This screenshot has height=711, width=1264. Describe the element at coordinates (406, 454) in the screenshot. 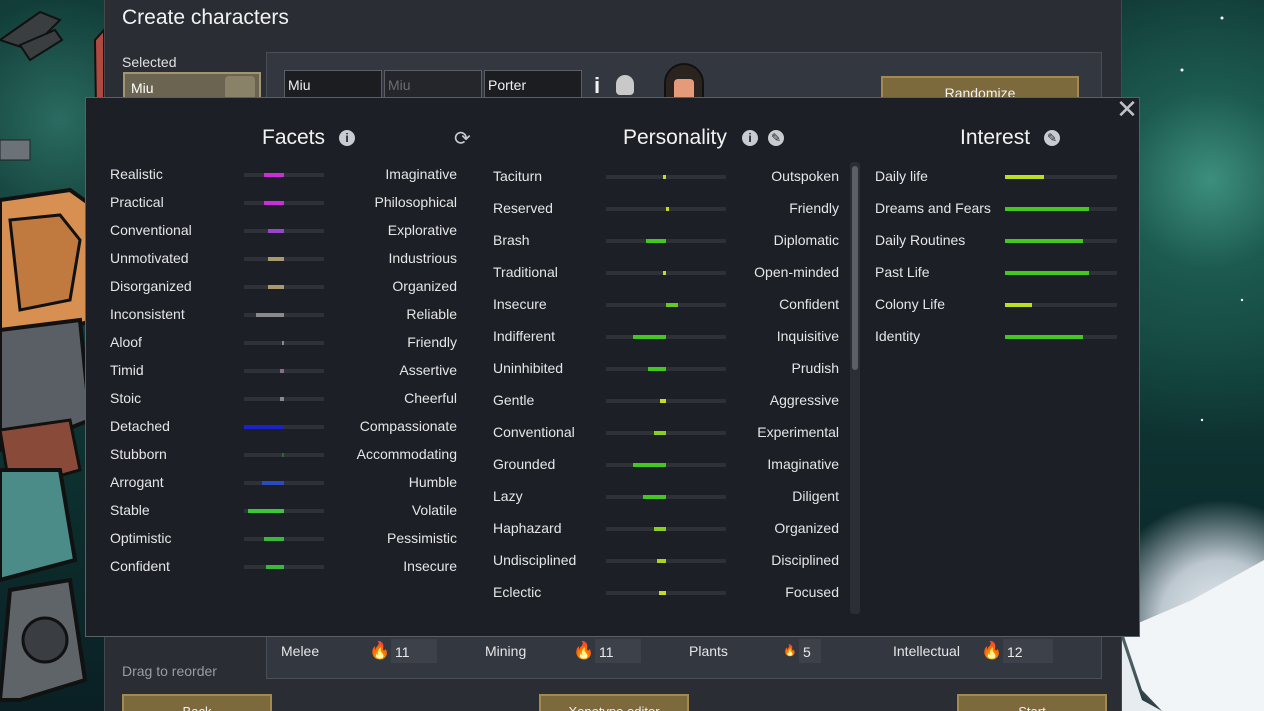

I see `facets-right-label: Accommodating` at that location.